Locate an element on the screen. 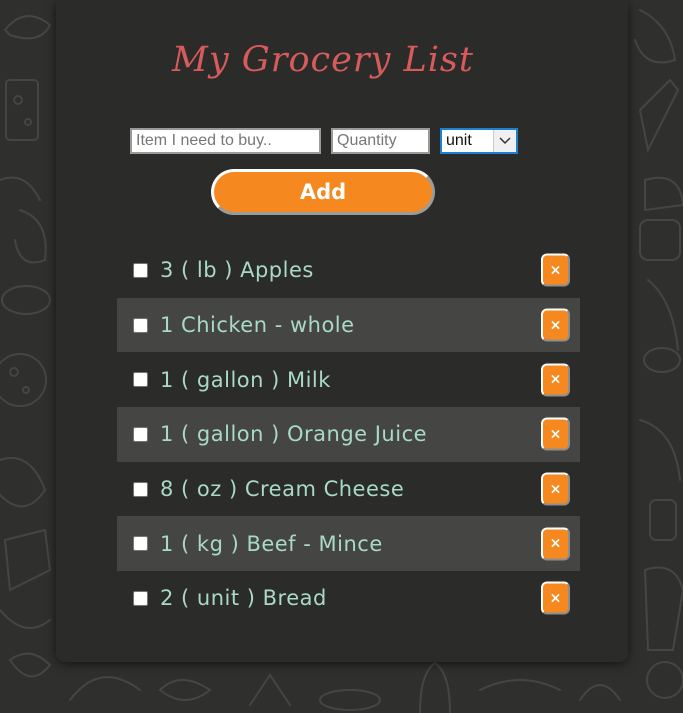 The height and width of the screenshot is (713, 683). item-label: 1 Chicken - whole is located at coordinates (257, 325).